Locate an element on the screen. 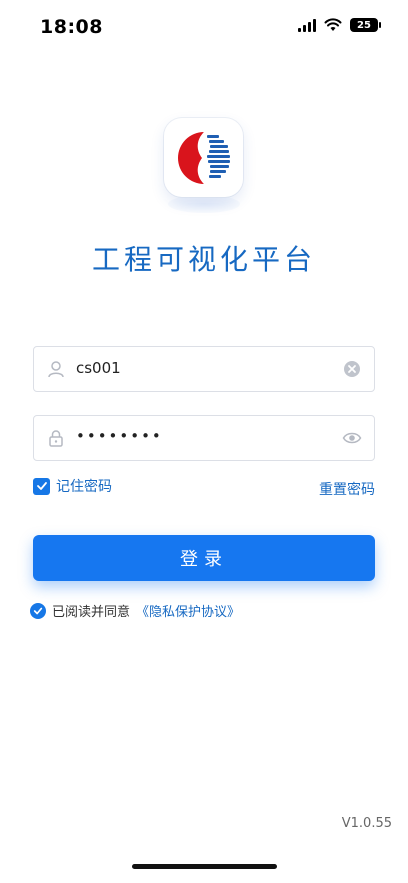 This screenshot has height=883, width=408. logo-shadow is located at coordinates (204, 204).